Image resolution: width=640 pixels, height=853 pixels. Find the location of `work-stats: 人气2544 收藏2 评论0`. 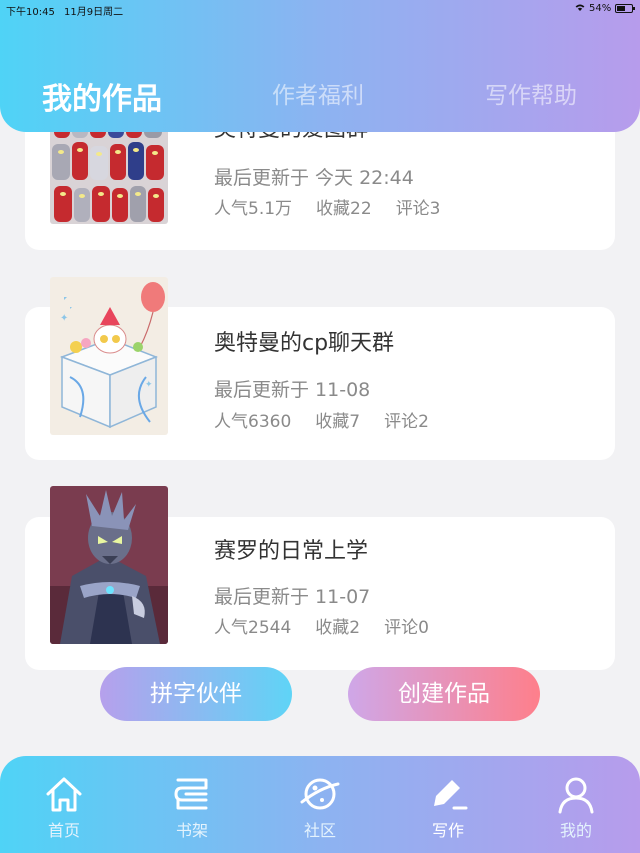

work-stats: 人气2544 收藏2 评论0 is located at coordinates (333, 625).